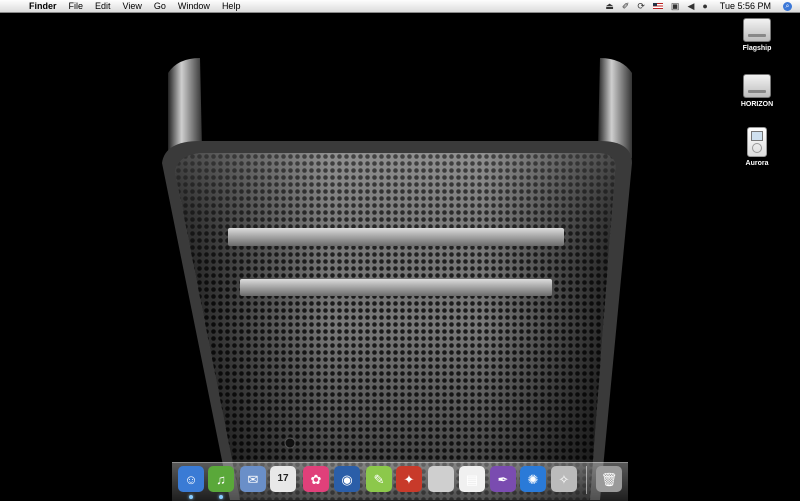  Describe the element at coordinates (704, 6) in the screenshot. I see `user-icon: ●` at that location.